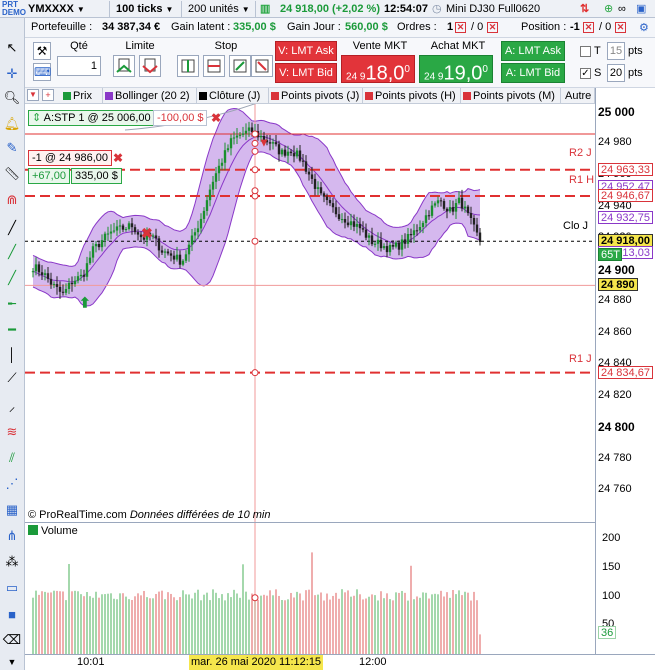  Describe the element at coordinates (267, 9) in the screenshot. I see `chart-type-icon: ▥` at that location.